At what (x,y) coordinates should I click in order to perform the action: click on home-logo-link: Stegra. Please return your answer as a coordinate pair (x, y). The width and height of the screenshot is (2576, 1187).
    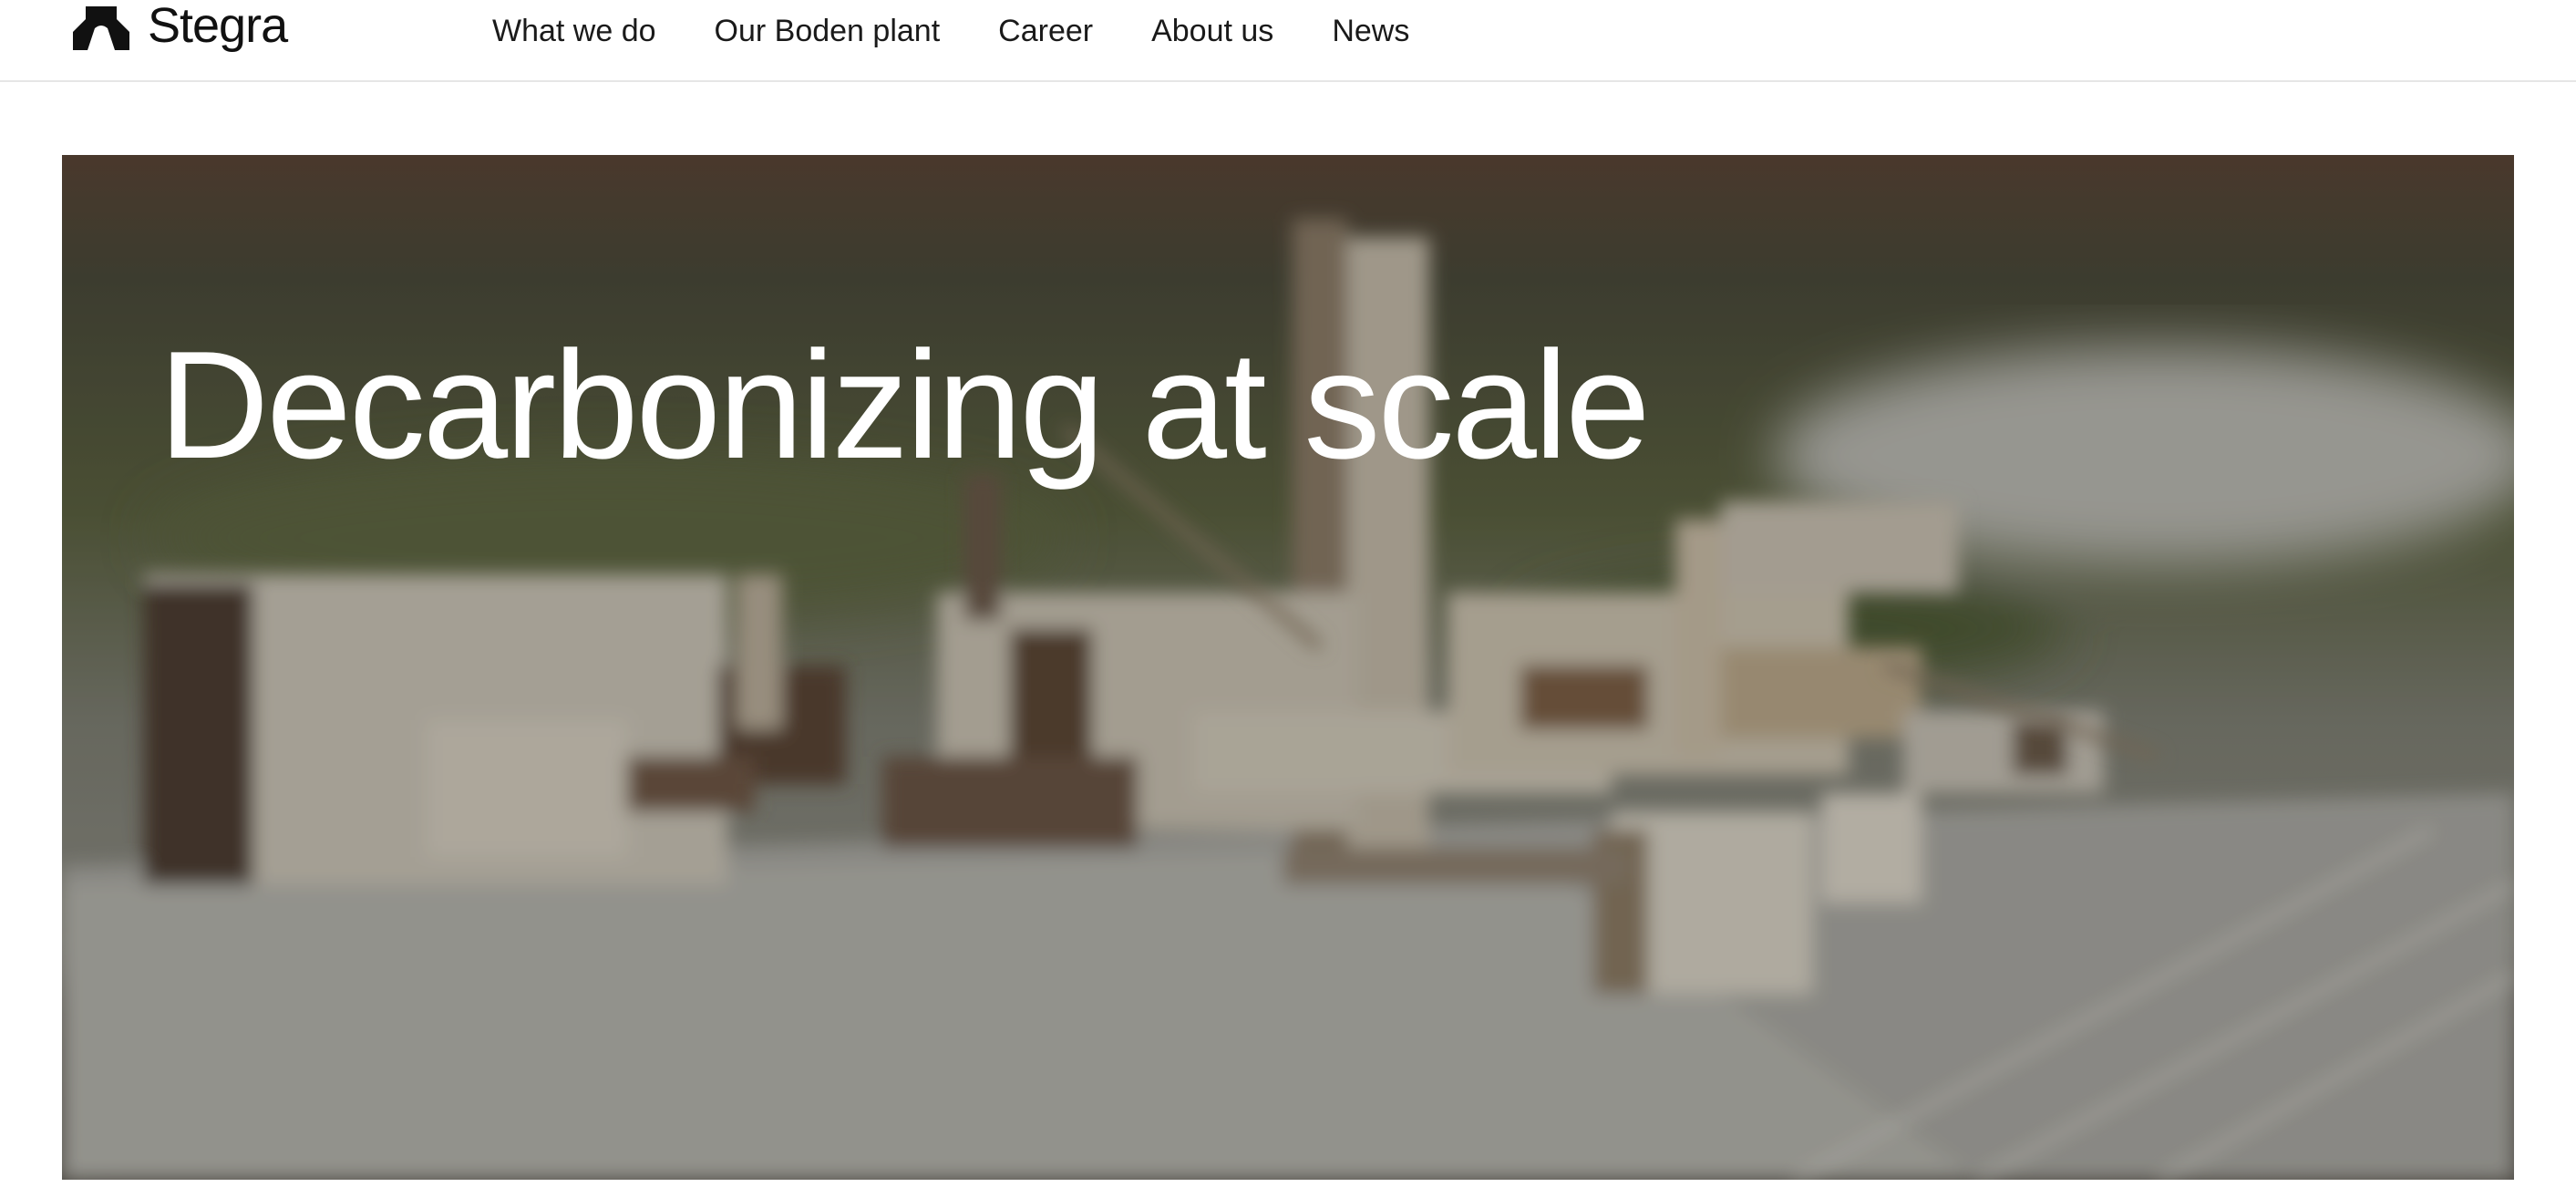
    Looking at the image, I should click on (180, 28).